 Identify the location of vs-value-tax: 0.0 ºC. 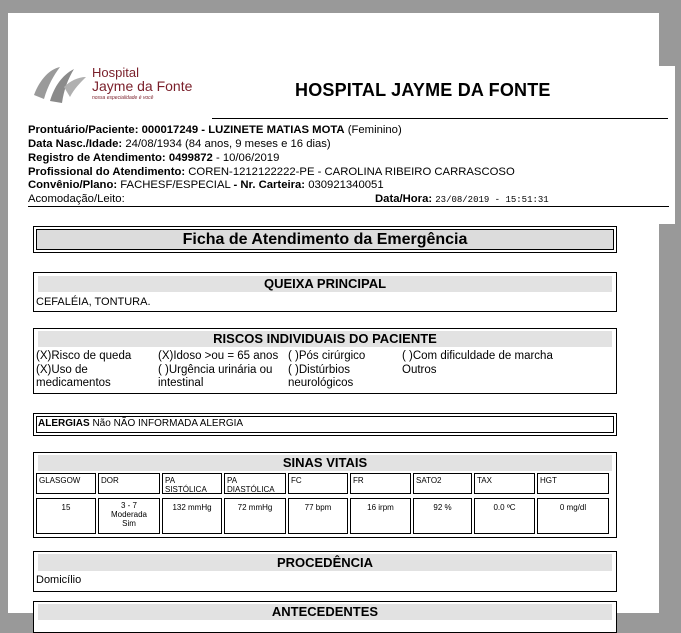
(504, 516).